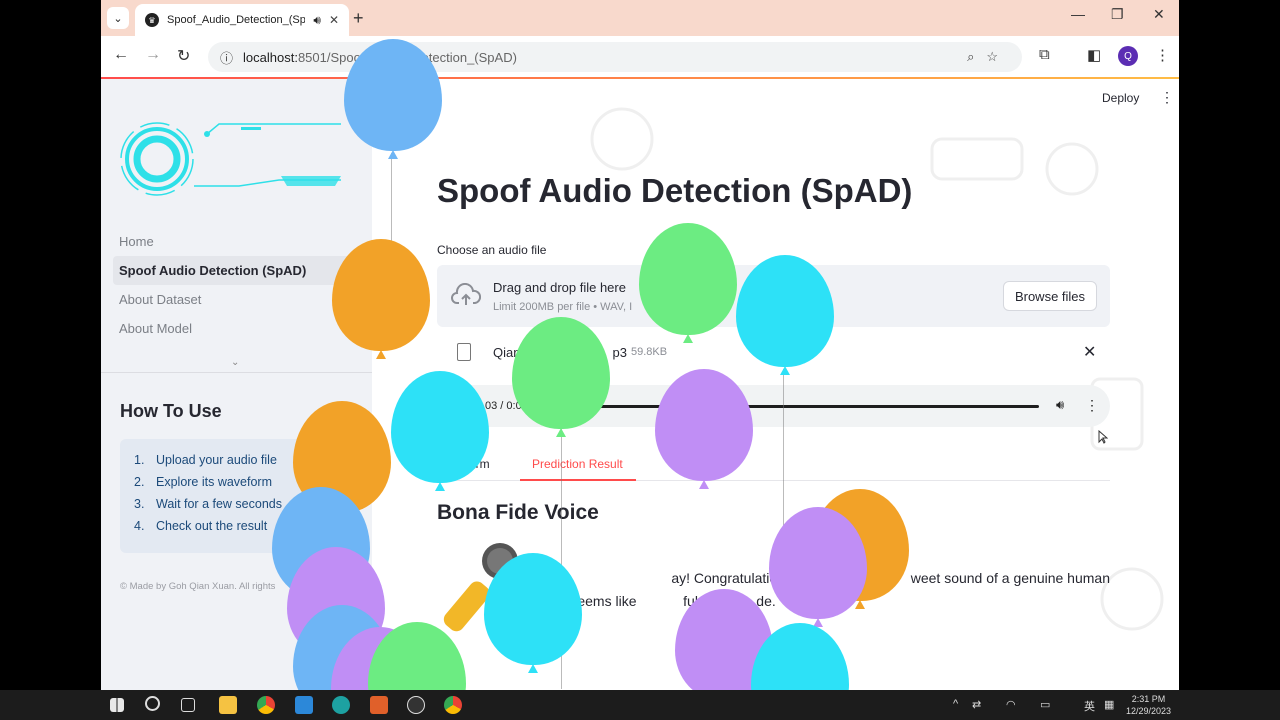 The width and height of the screenshot is (1280, 720). What do you see at coordinates (121, 55) in the screenshot?
I see `back-icon: ←` at bounding box center [121, 55].